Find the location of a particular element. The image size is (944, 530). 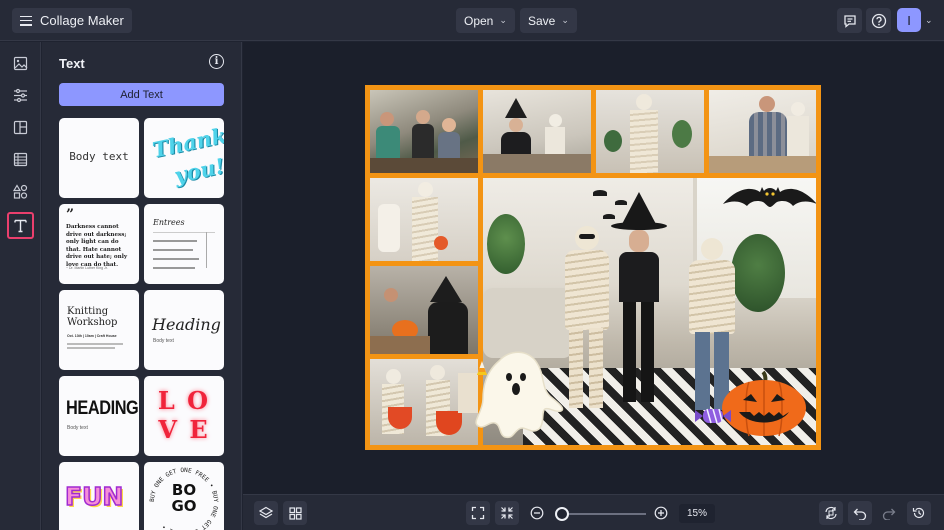

rail-item-backgrounds is located at coordinates (20, 159).